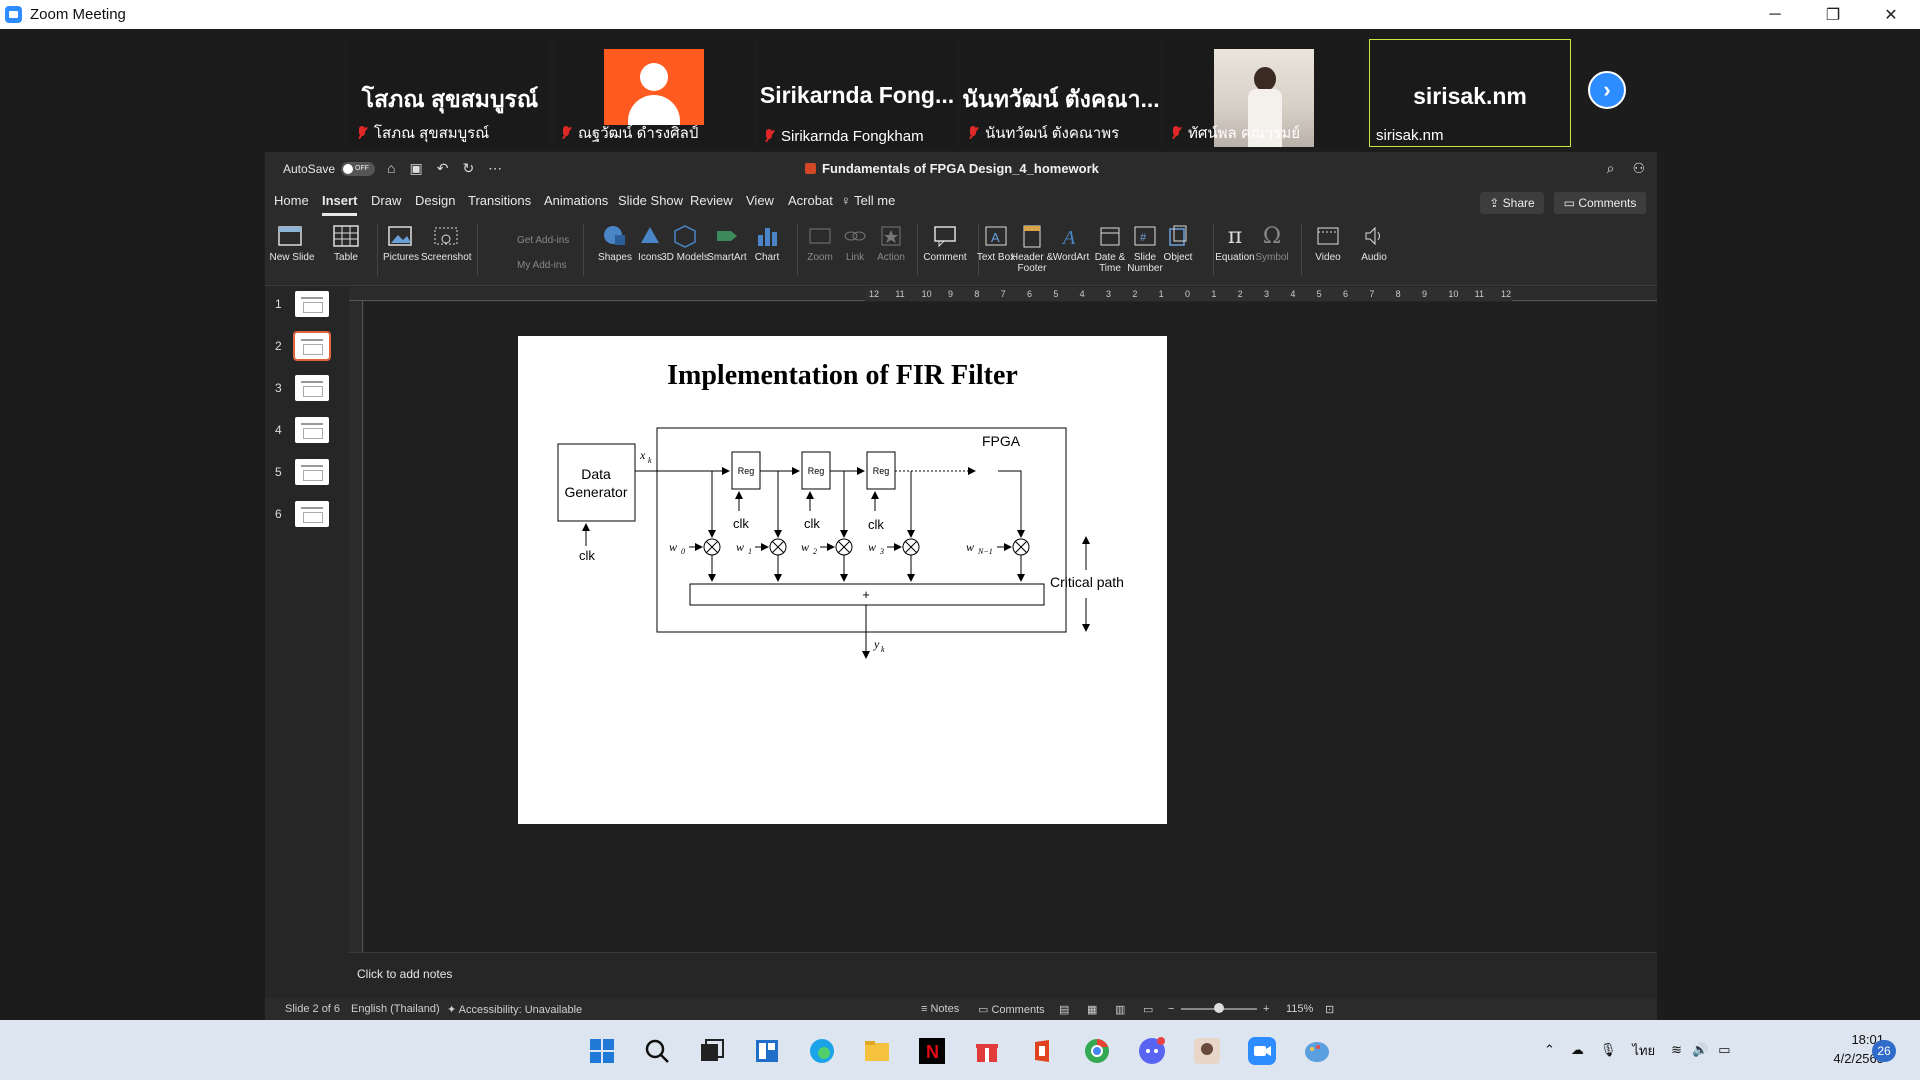  Describe the element at coordinates (767, 257) in the screenshot. I see `chart-label: Chart` at that location.